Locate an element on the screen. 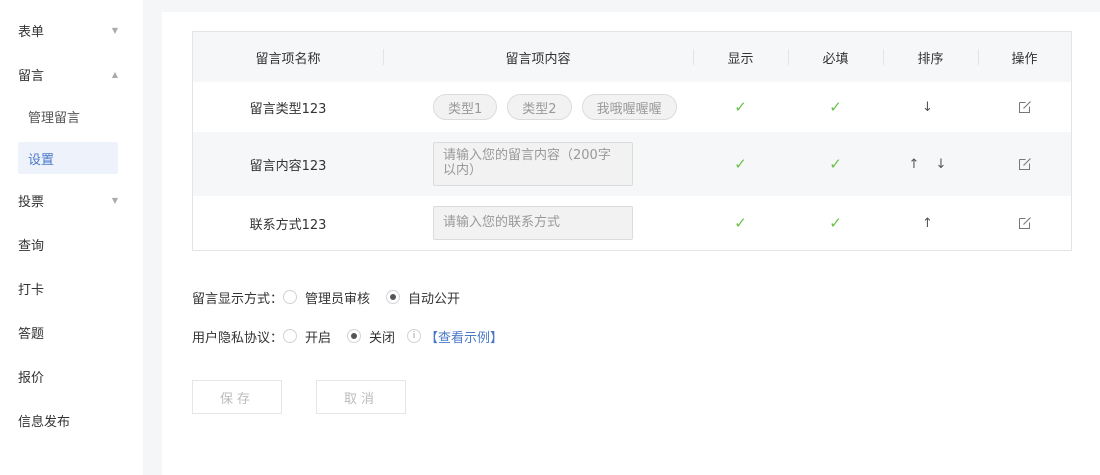 The height and width of the screenshot is (475, 1100). radio-auto-public-label: 自动公开 is located at coordinates (434, 297).